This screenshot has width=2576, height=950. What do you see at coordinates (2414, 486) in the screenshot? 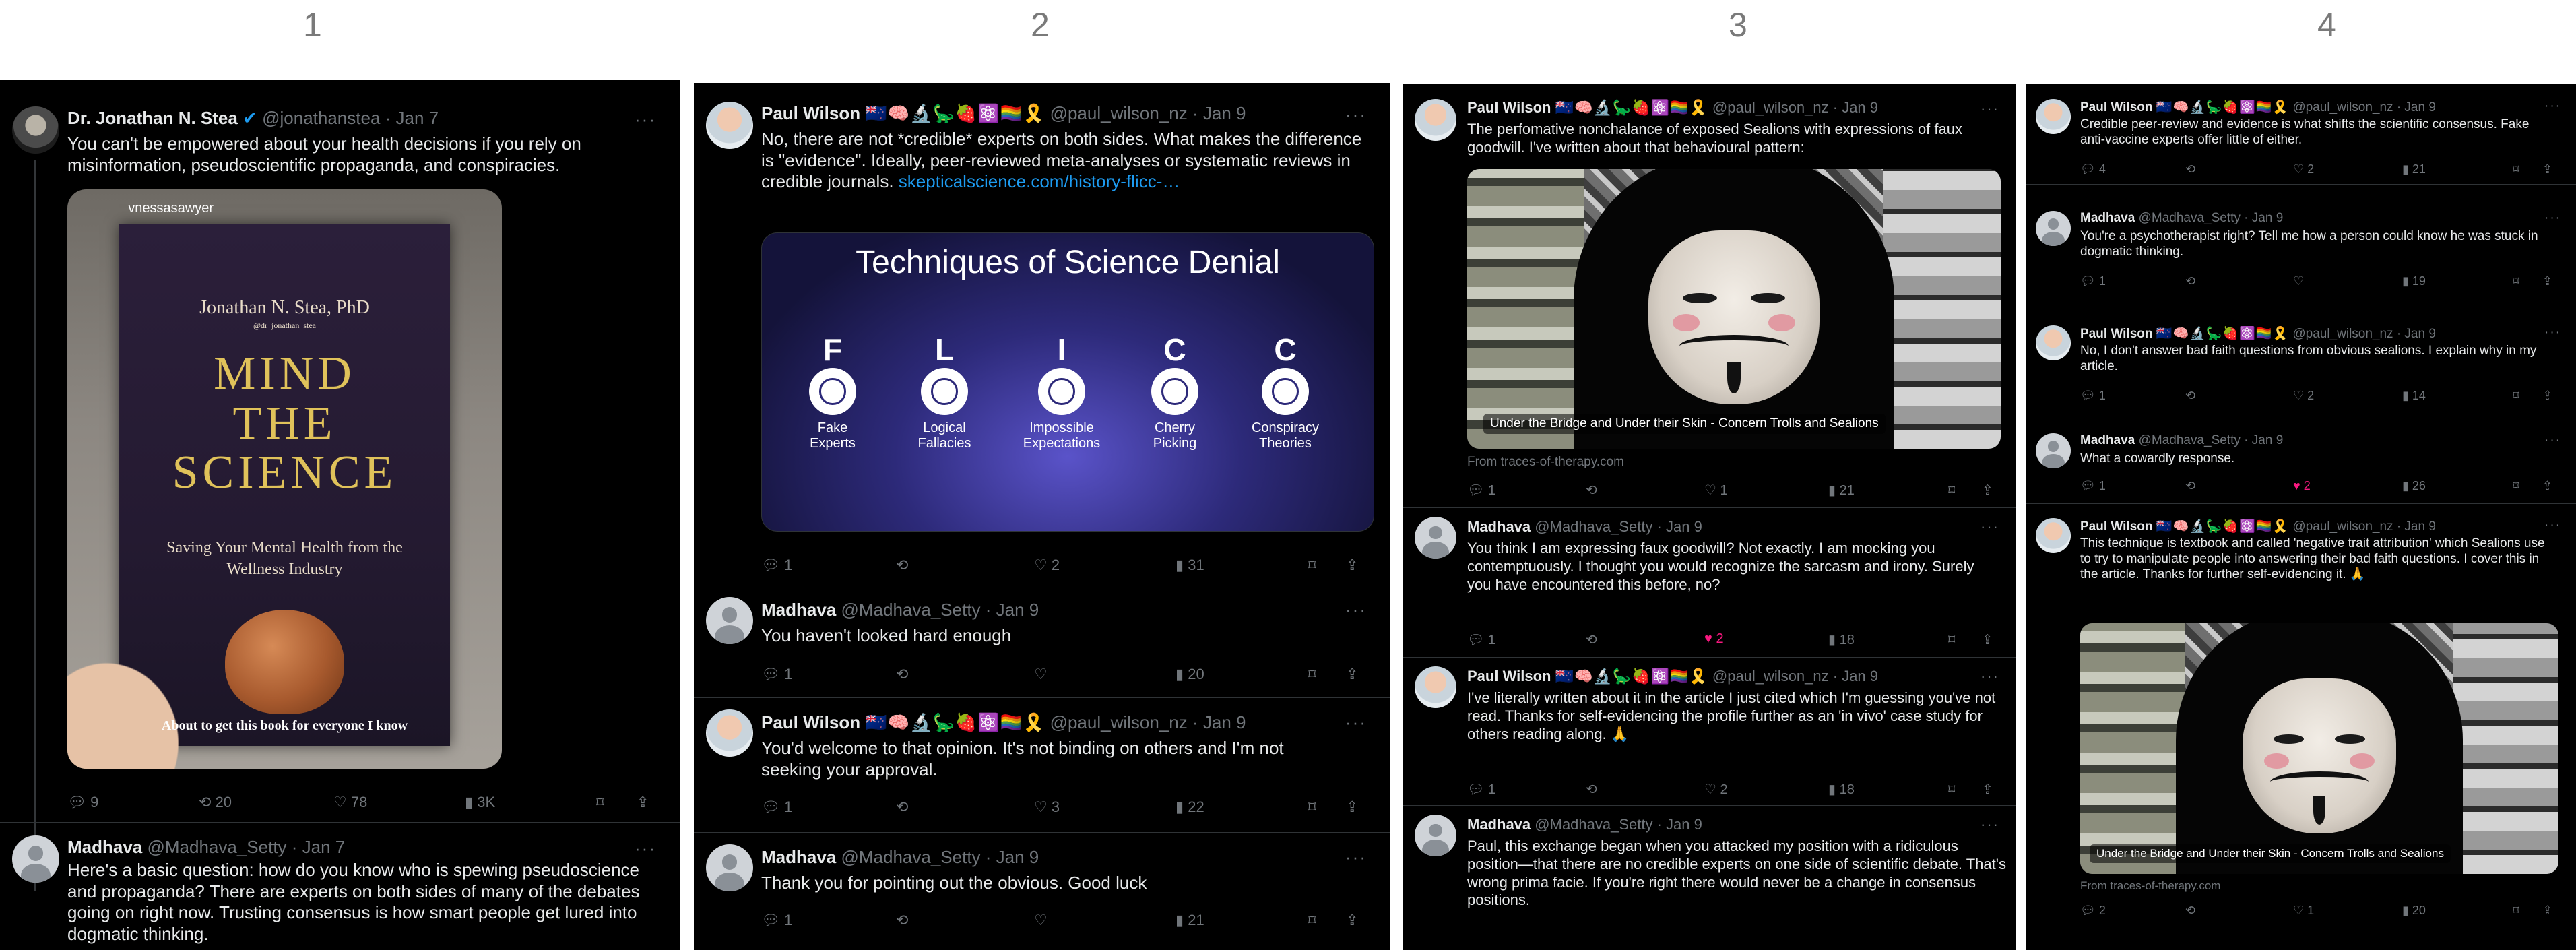
I see `views-button: ▮ 26` at bounding box center [2414, 486].